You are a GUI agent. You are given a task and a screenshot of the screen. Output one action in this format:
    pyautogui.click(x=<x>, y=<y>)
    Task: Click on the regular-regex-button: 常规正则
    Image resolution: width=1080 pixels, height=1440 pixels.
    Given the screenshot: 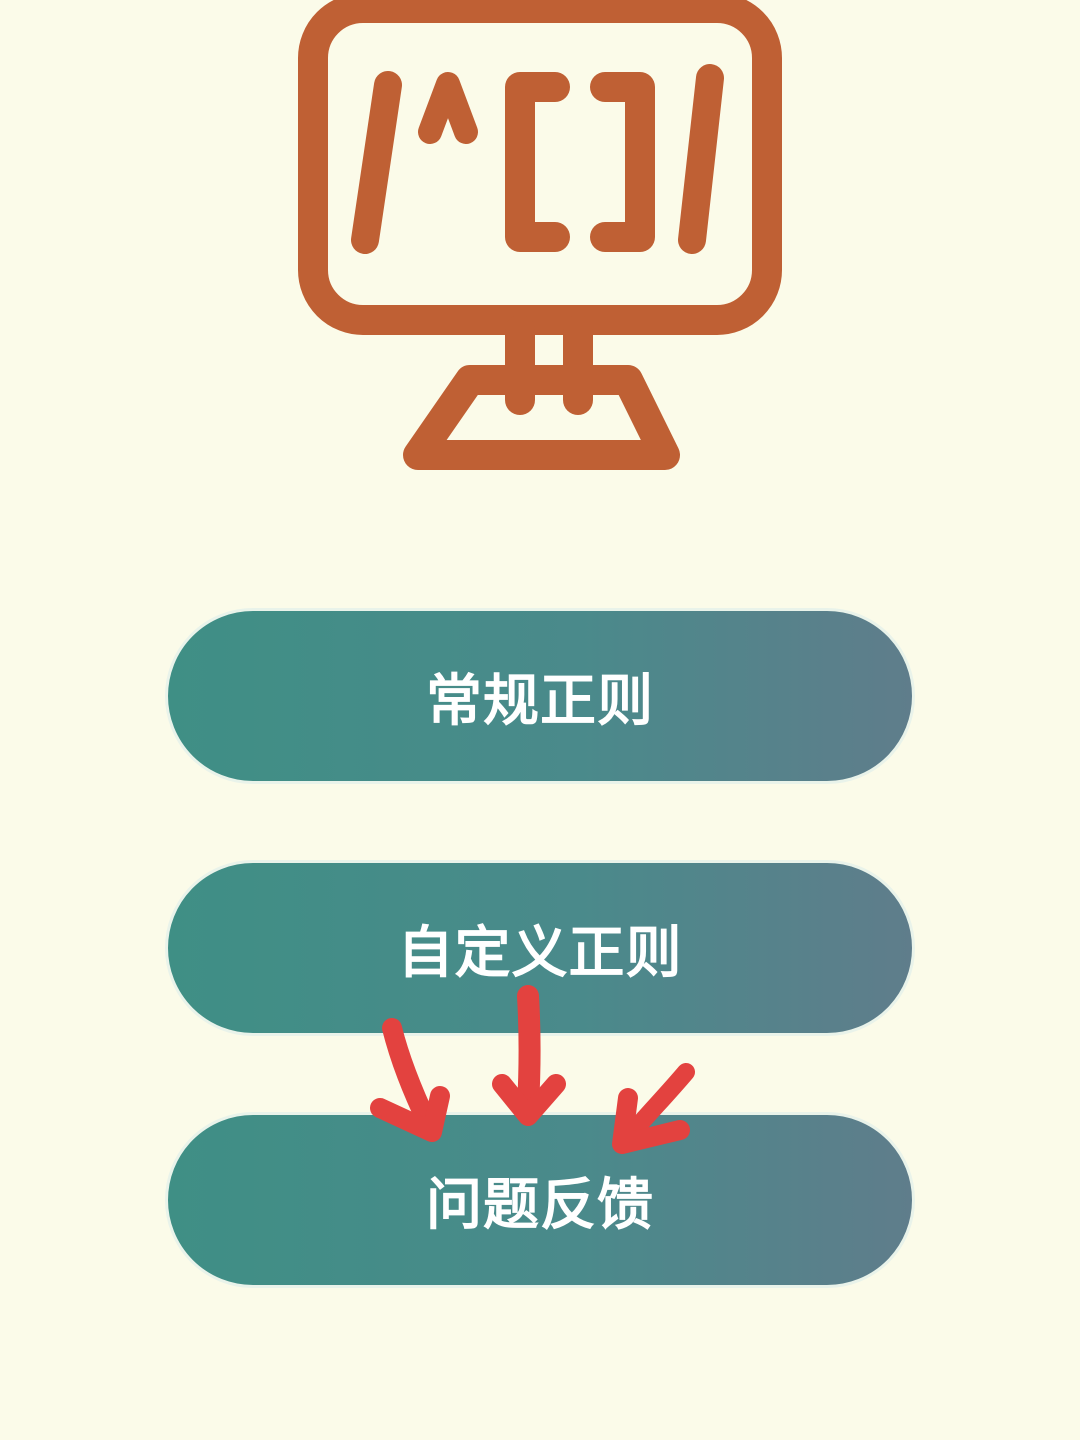 What is the action you would take?
    pyautogui.click(x=540, y=696)
    